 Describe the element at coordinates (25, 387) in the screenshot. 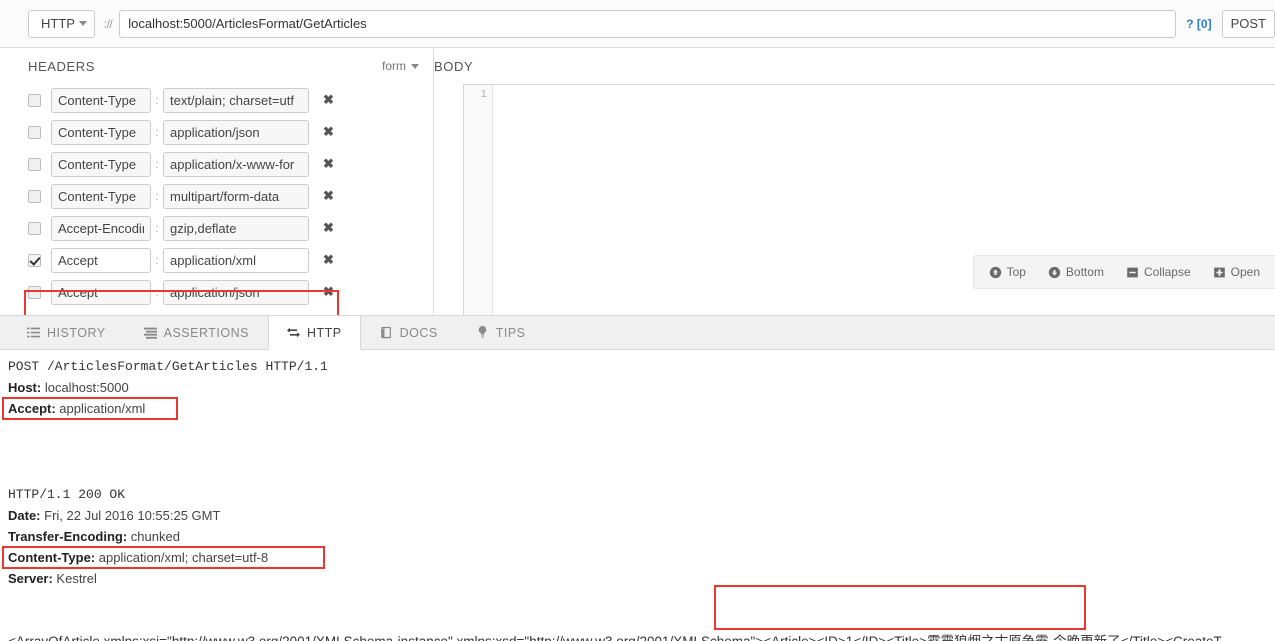

I see `header-field-name: Host:` at that location.